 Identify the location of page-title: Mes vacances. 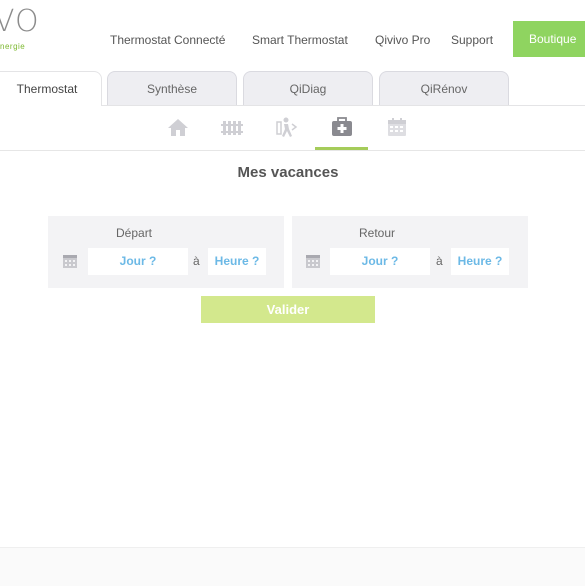
(288, 172).